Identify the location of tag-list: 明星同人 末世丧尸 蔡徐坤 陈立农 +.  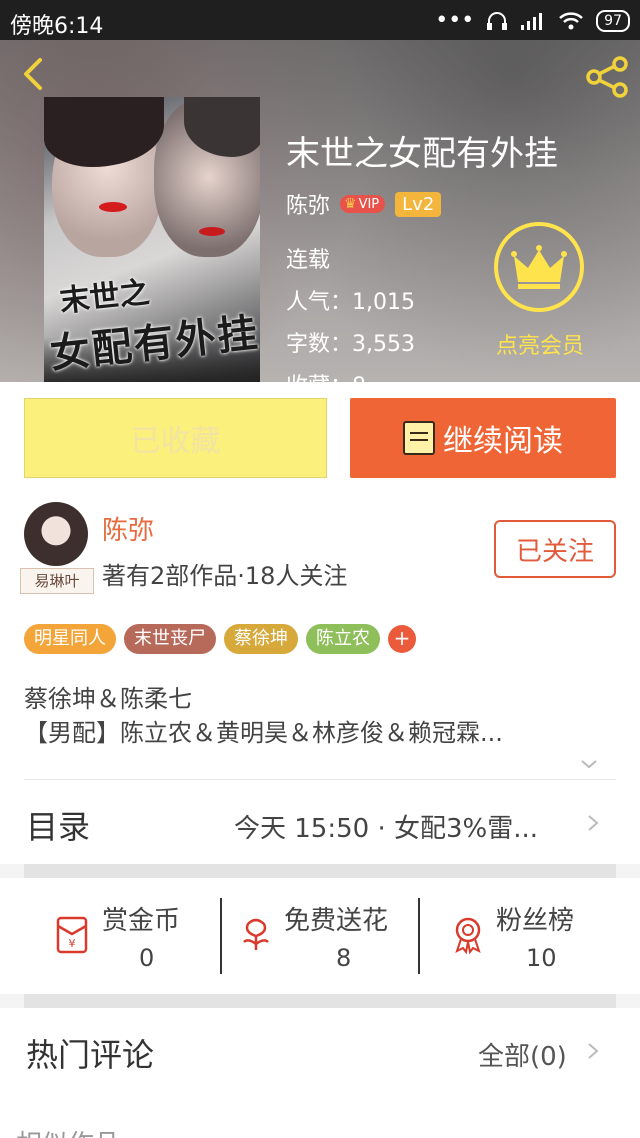
(220, 639).